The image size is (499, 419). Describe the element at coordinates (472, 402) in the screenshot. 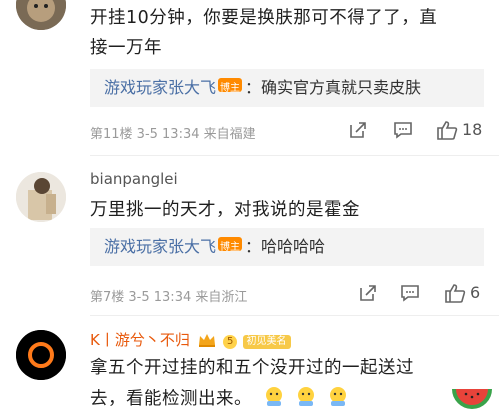

I see `watermelon-sticker-icon` at that location.